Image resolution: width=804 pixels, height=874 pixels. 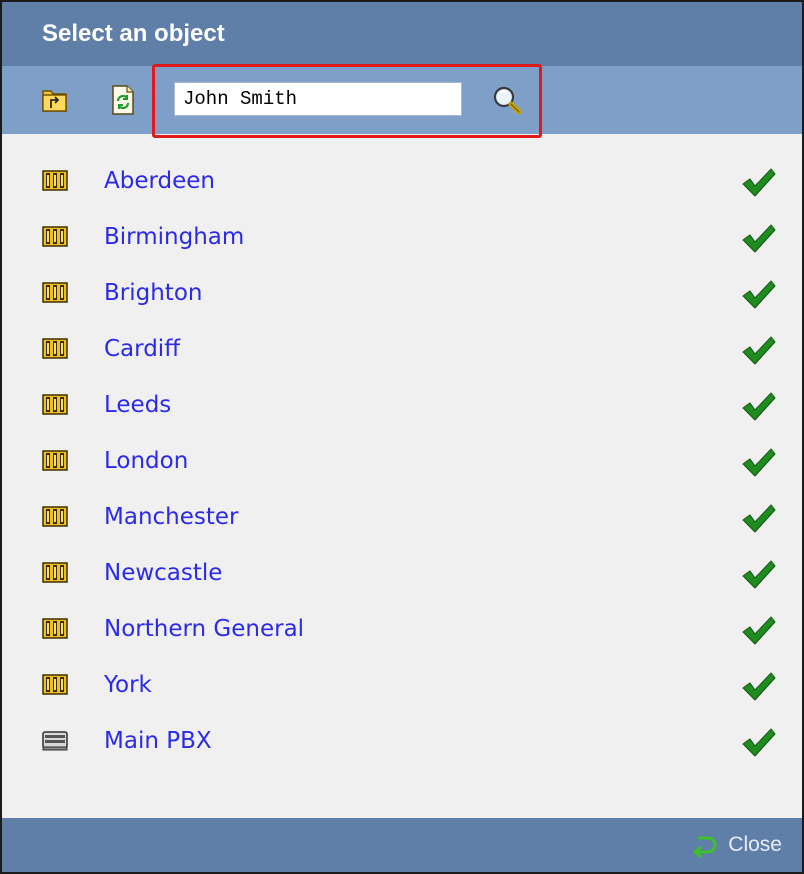 I want to click on dialog-footer: Close, so click(x=402, y=845).